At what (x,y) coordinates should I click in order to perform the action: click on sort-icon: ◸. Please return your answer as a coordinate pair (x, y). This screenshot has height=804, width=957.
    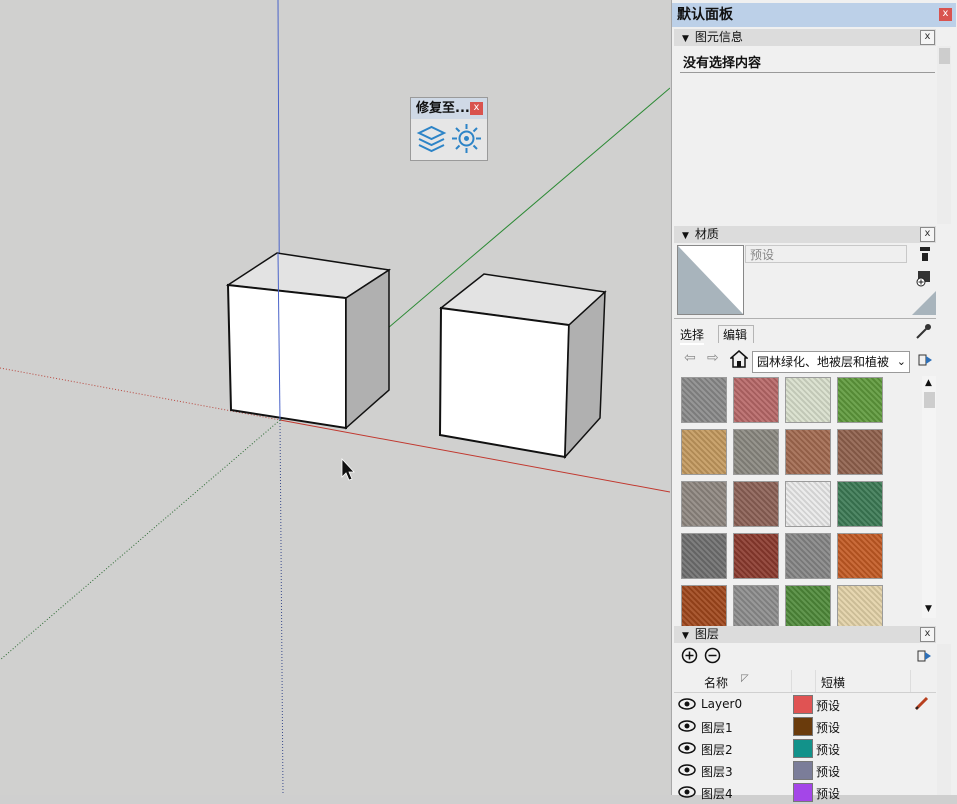
    Looking at the image, I should click on (745, 678).